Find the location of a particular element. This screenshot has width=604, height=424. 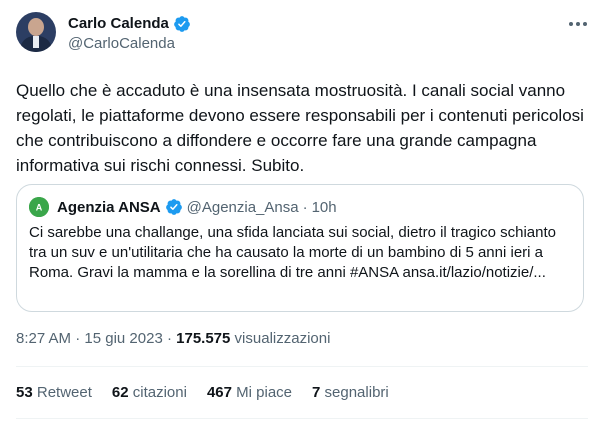

retweets-stat: 53 Retweet is located at coordinates (54, 392).